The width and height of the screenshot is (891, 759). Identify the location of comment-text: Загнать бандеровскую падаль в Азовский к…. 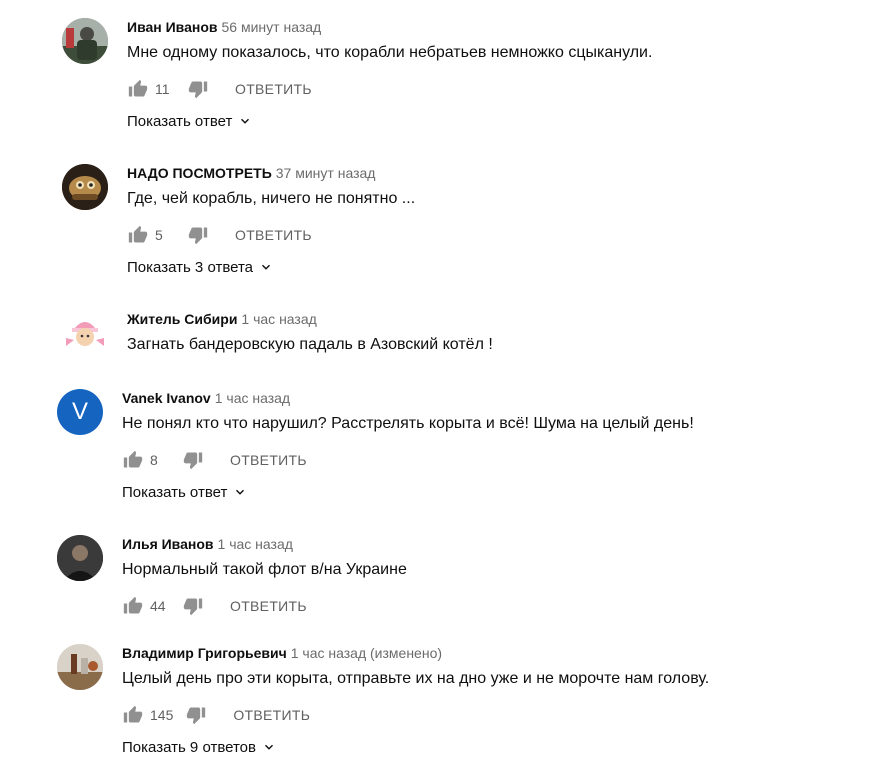
(310, 344).